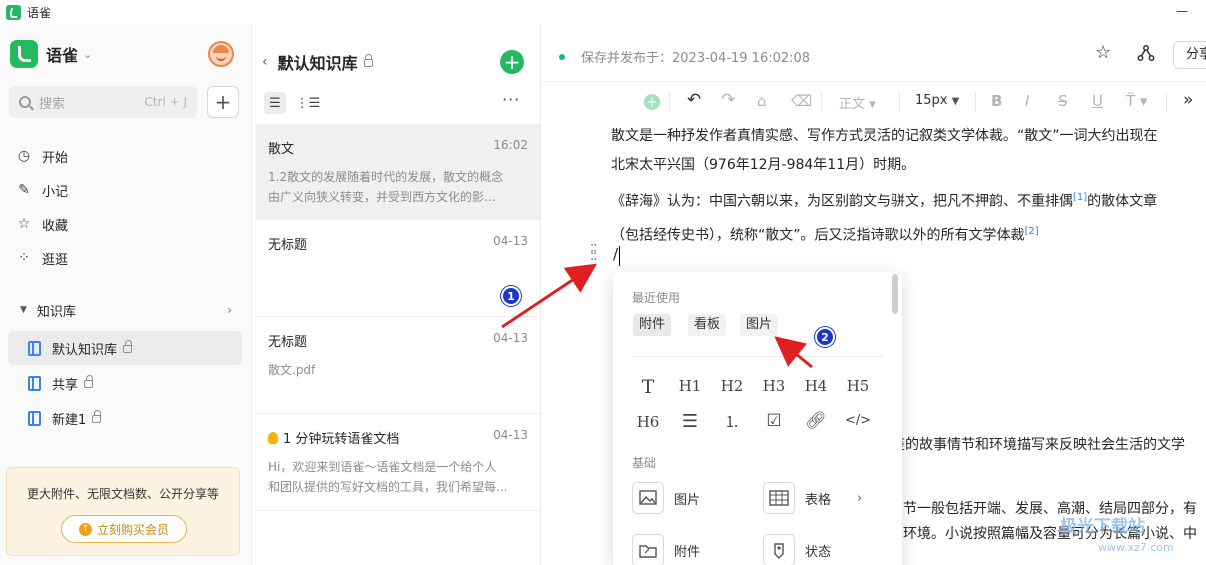 This screenshot has height=565, width=1206. I want to click on italic-icon: I, so click(1027, 101).